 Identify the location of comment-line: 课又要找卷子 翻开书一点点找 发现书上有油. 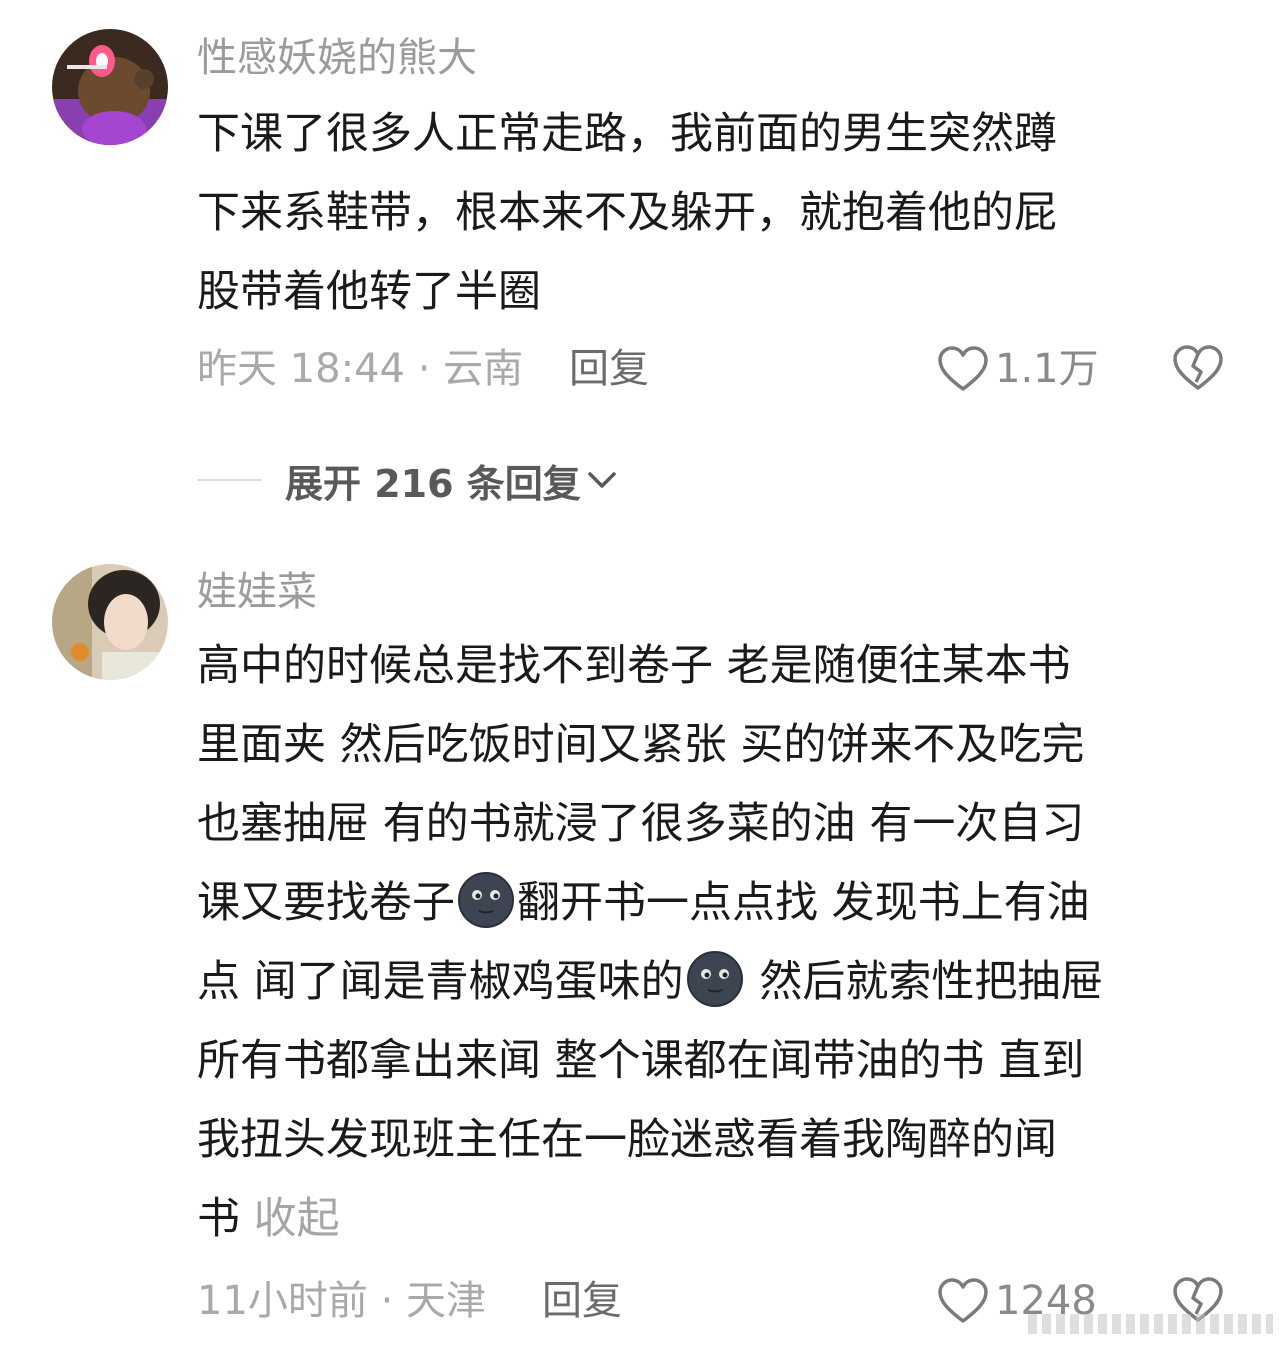
(717, 903).